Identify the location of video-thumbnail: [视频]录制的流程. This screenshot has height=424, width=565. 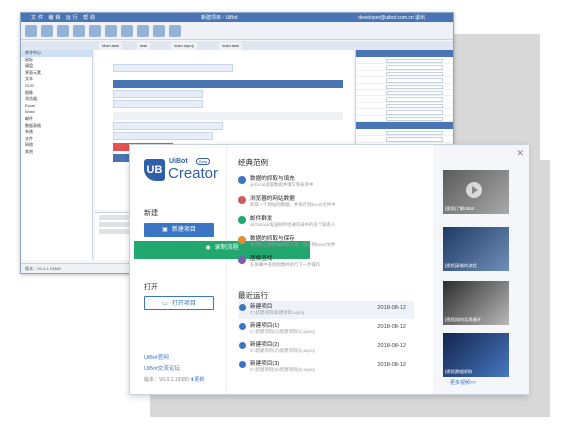
(476, 249).